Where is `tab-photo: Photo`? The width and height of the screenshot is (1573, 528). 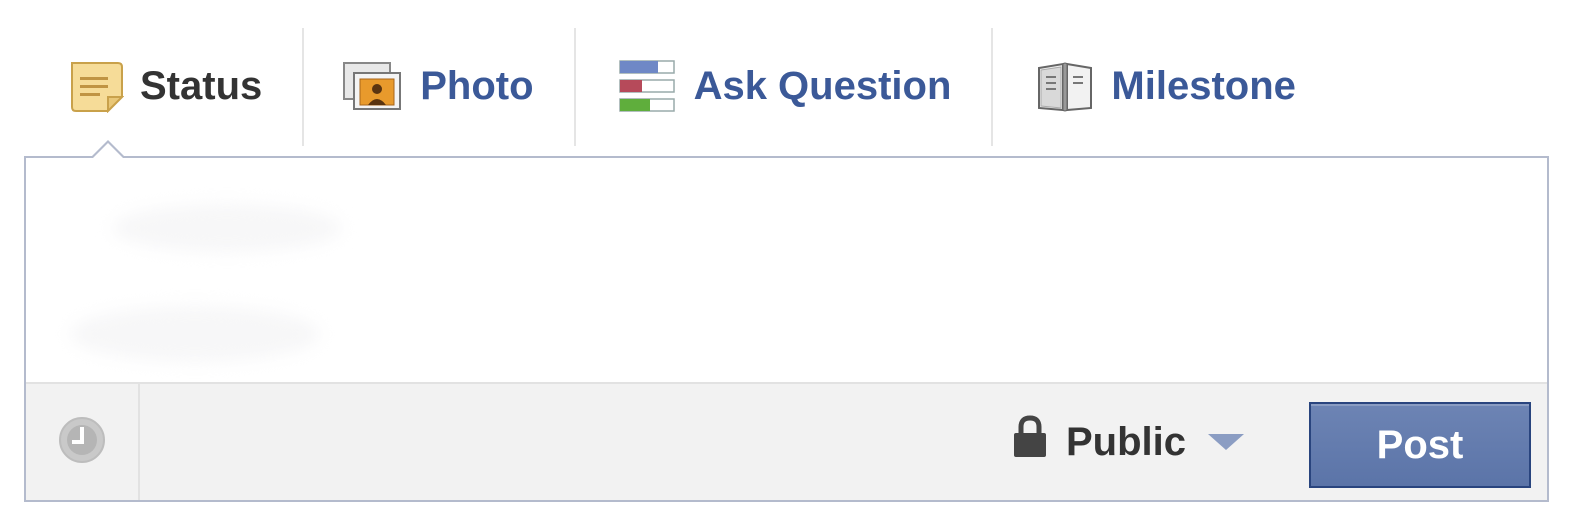 tab-photo: Photo is located at coordinates (438, 86).